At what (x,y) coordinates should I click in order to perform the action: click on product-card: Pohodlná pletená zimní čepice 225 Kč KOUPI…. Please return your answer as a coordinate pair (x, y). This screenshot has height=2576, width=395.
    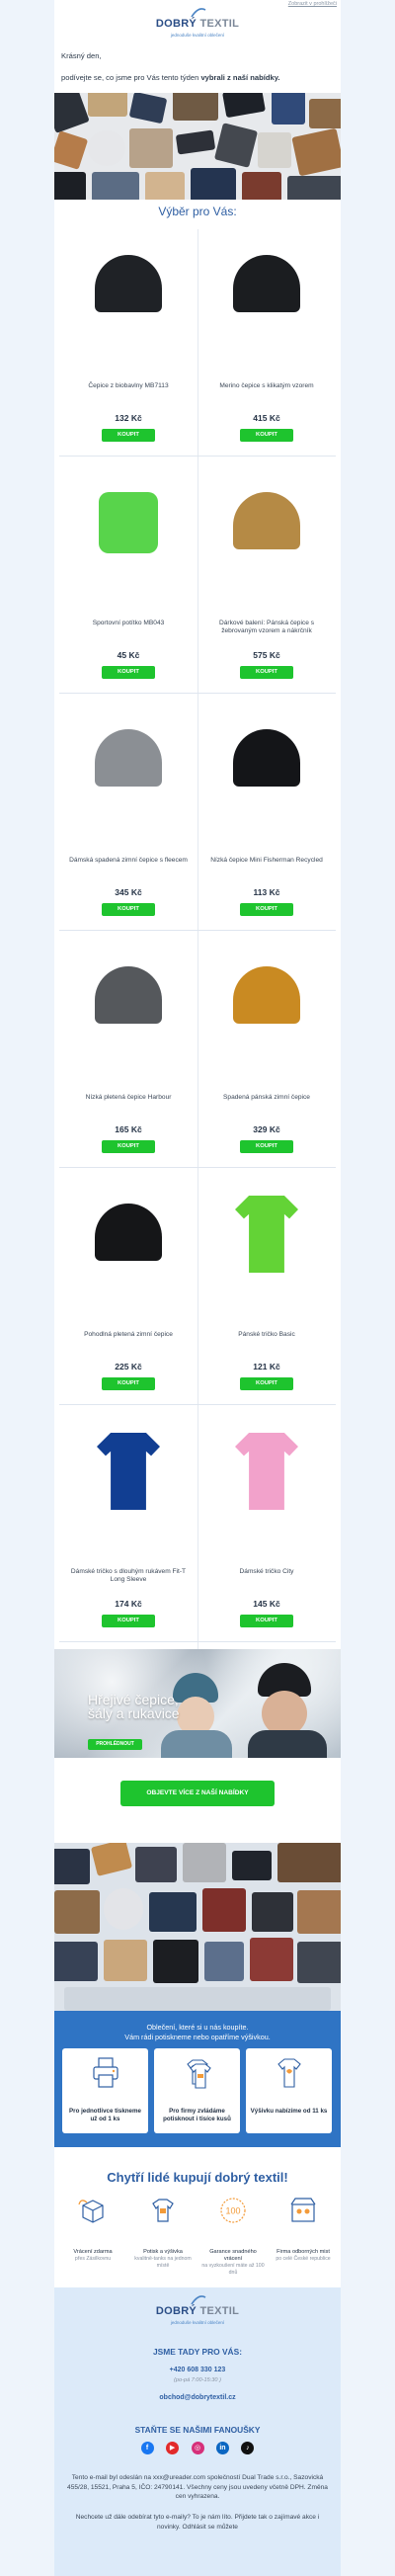
    Looking at the image, I should click on (128, 1291).